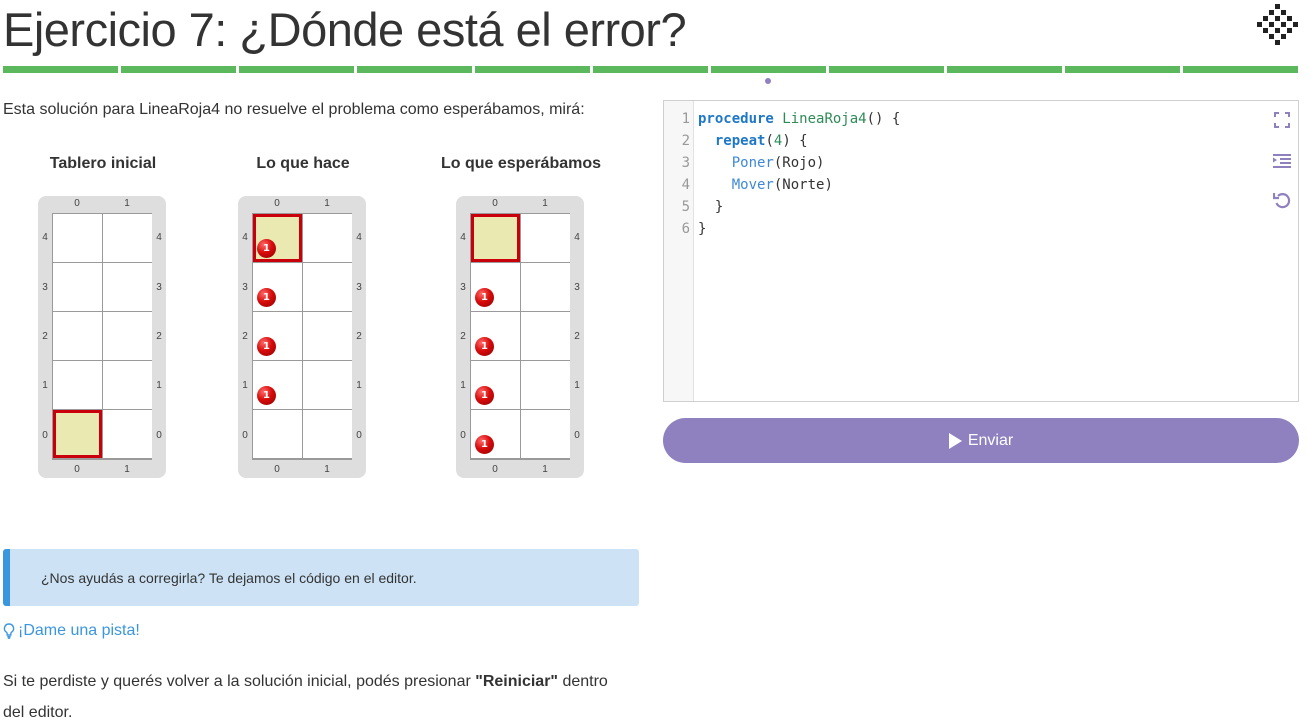 The width and height of the screenshot is (1310, 728). I want to click on reset-icon, so click(1282, 201).